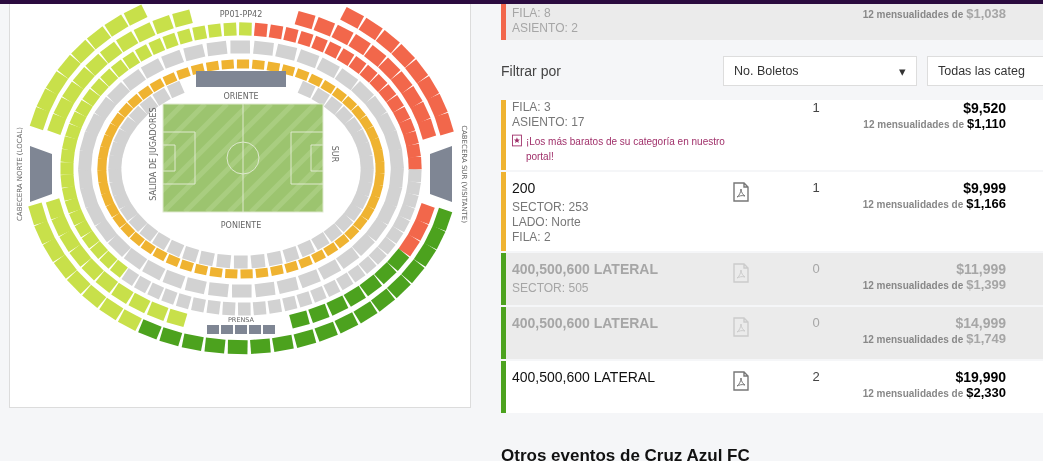 This screenshot has height=461, width=1043. Describe the element at coordinates (241, 14) in the screenshot. I see `map-label: PP01-PP42` at that location.